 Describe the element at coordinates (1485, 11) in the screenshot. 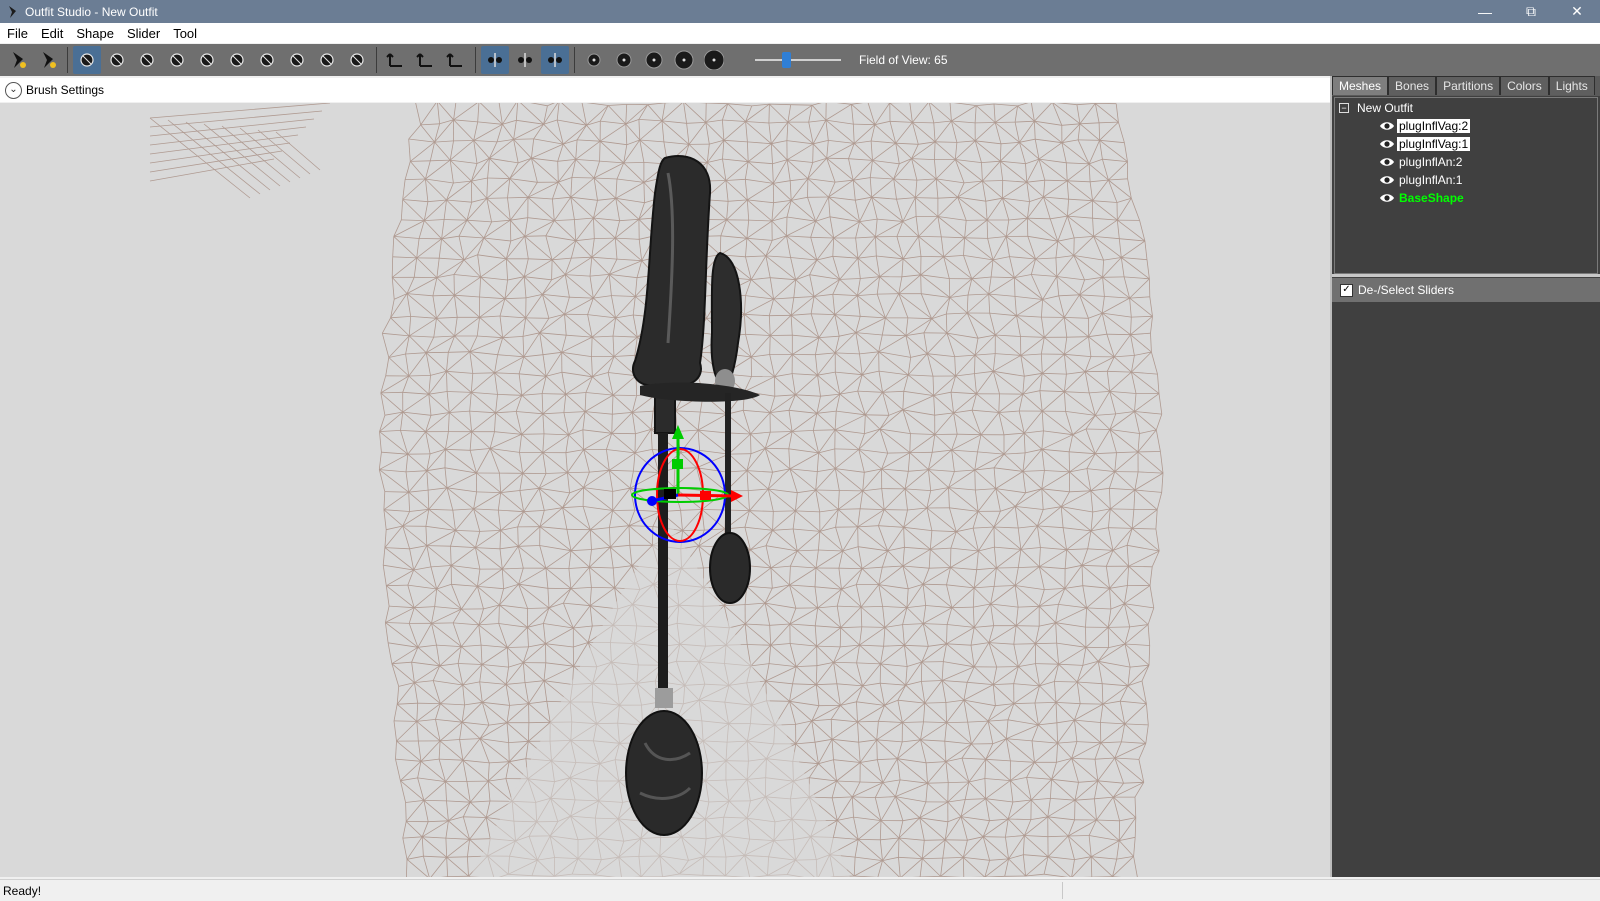

I see `minimize-icon: —` at that location.